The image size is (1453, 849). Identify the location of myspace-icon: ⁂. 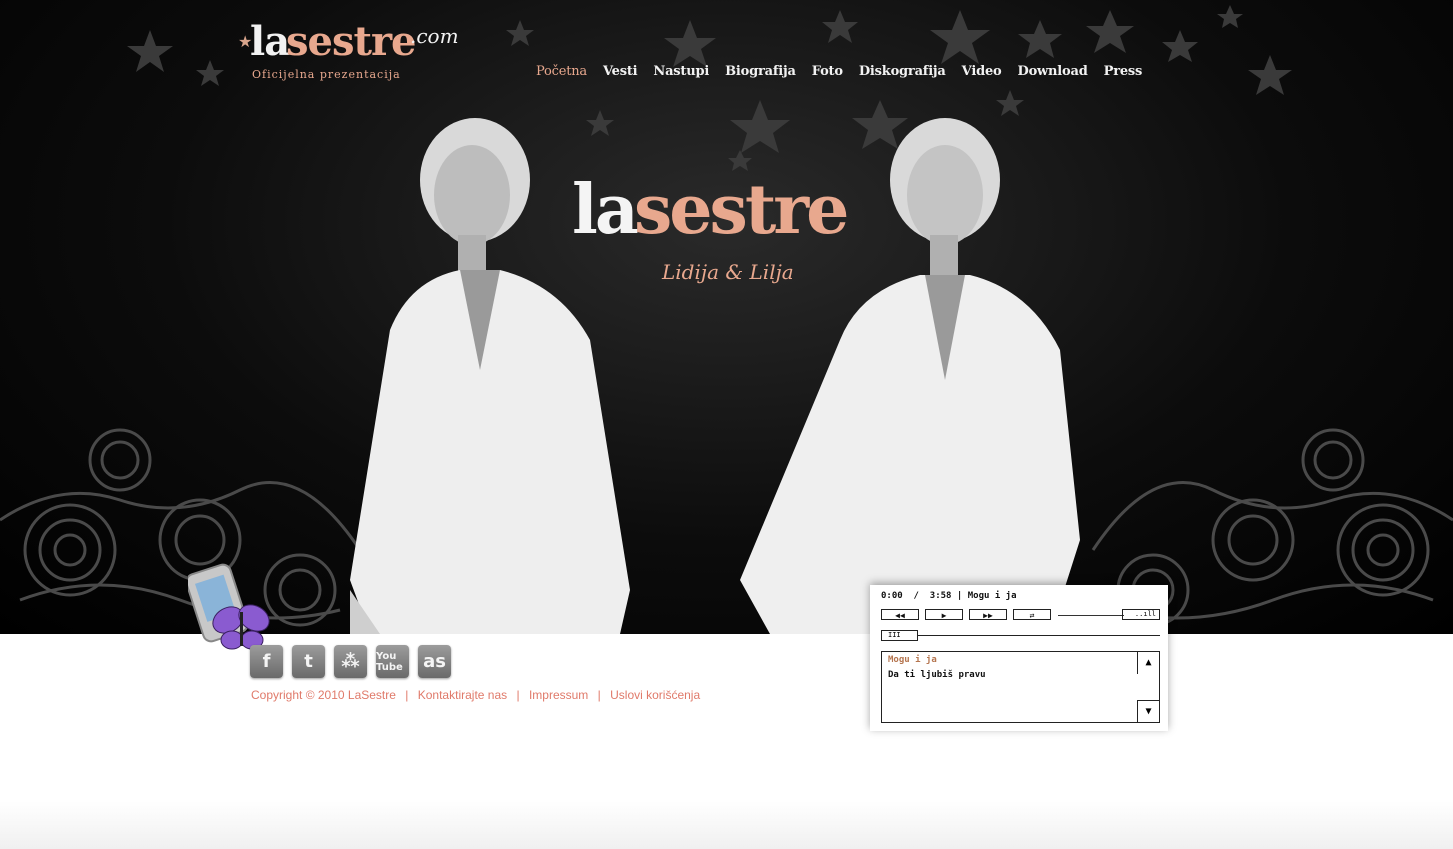
(350, 661).